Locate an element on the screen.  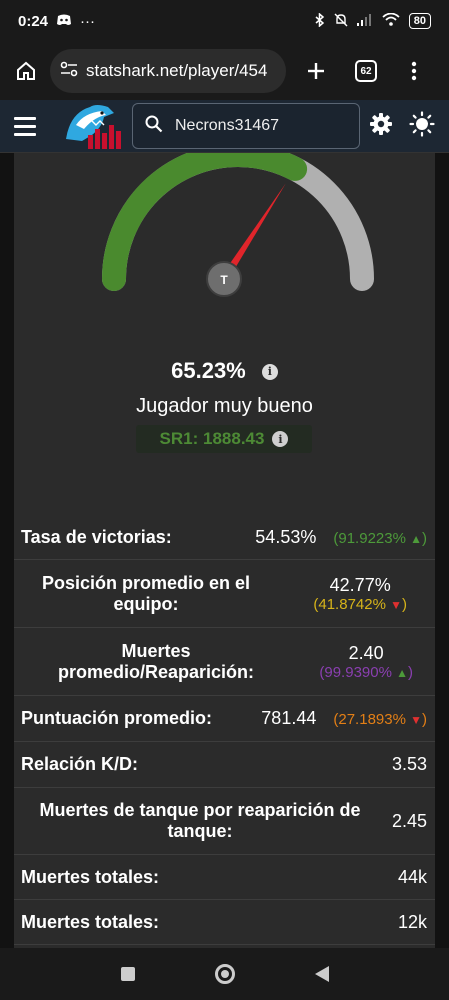
stat-percentile-text: (41.8742% is located at coordinates (349, 604).